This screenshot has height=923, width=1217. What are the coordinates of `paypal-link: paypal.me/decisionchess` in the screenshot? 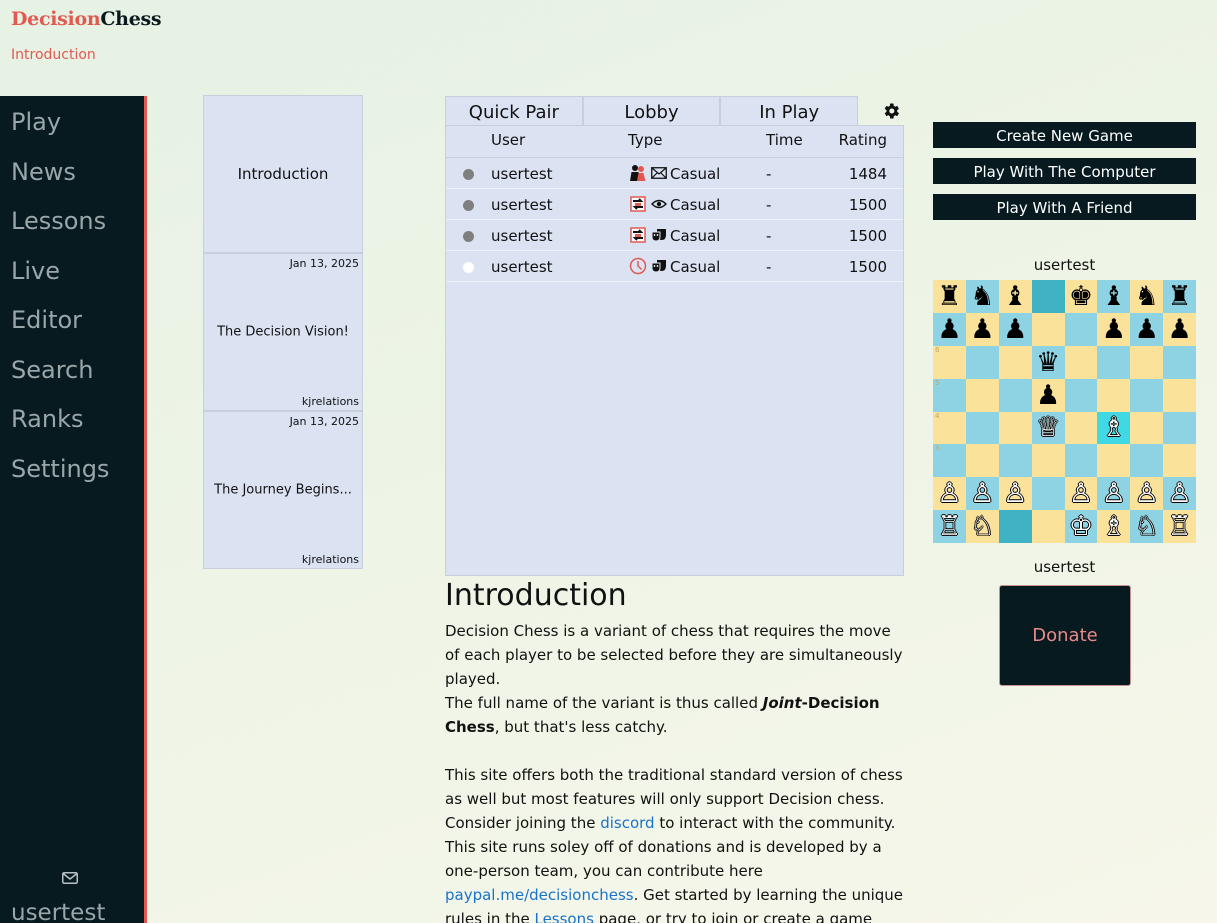 It's located at (539, 895).